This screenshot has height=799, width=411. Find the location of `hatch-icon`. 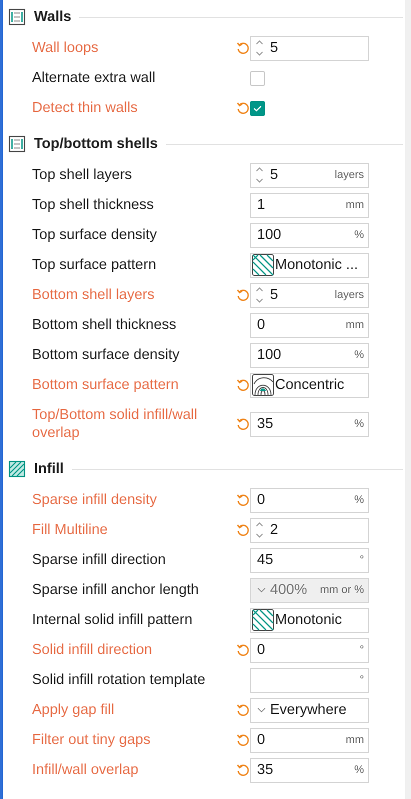

hatch-icon is located at coordinates (17, 469).